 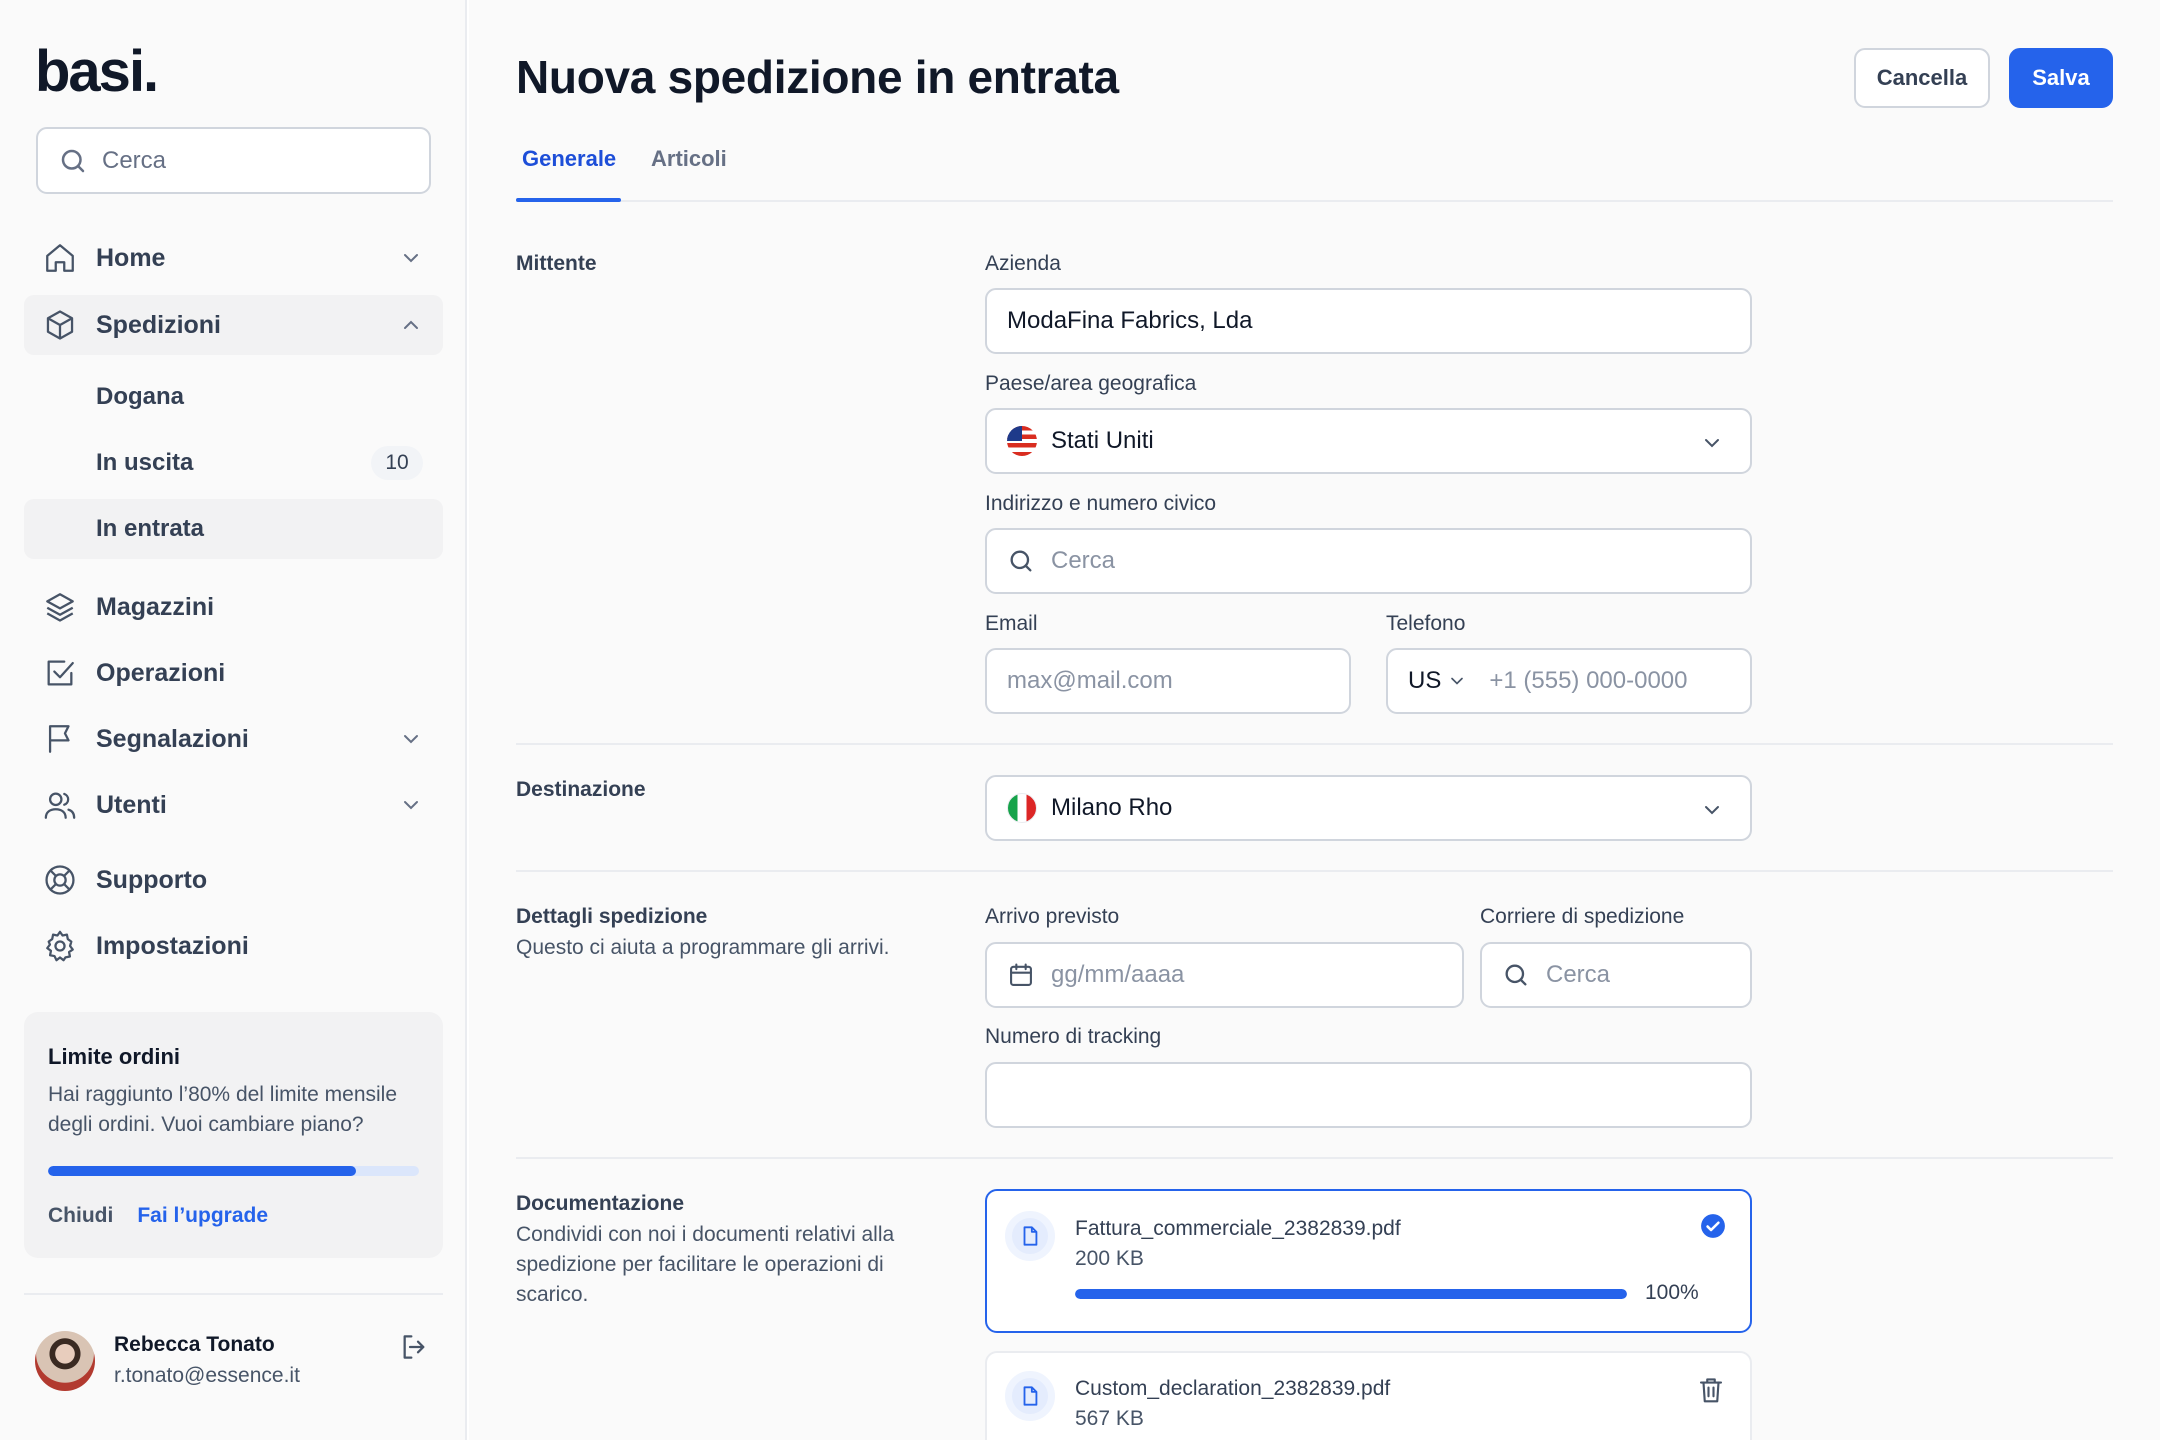 I want to click on file-card: Custom_declaration_2382839.pdf 567 KB, so click(x=1368, y=1395).